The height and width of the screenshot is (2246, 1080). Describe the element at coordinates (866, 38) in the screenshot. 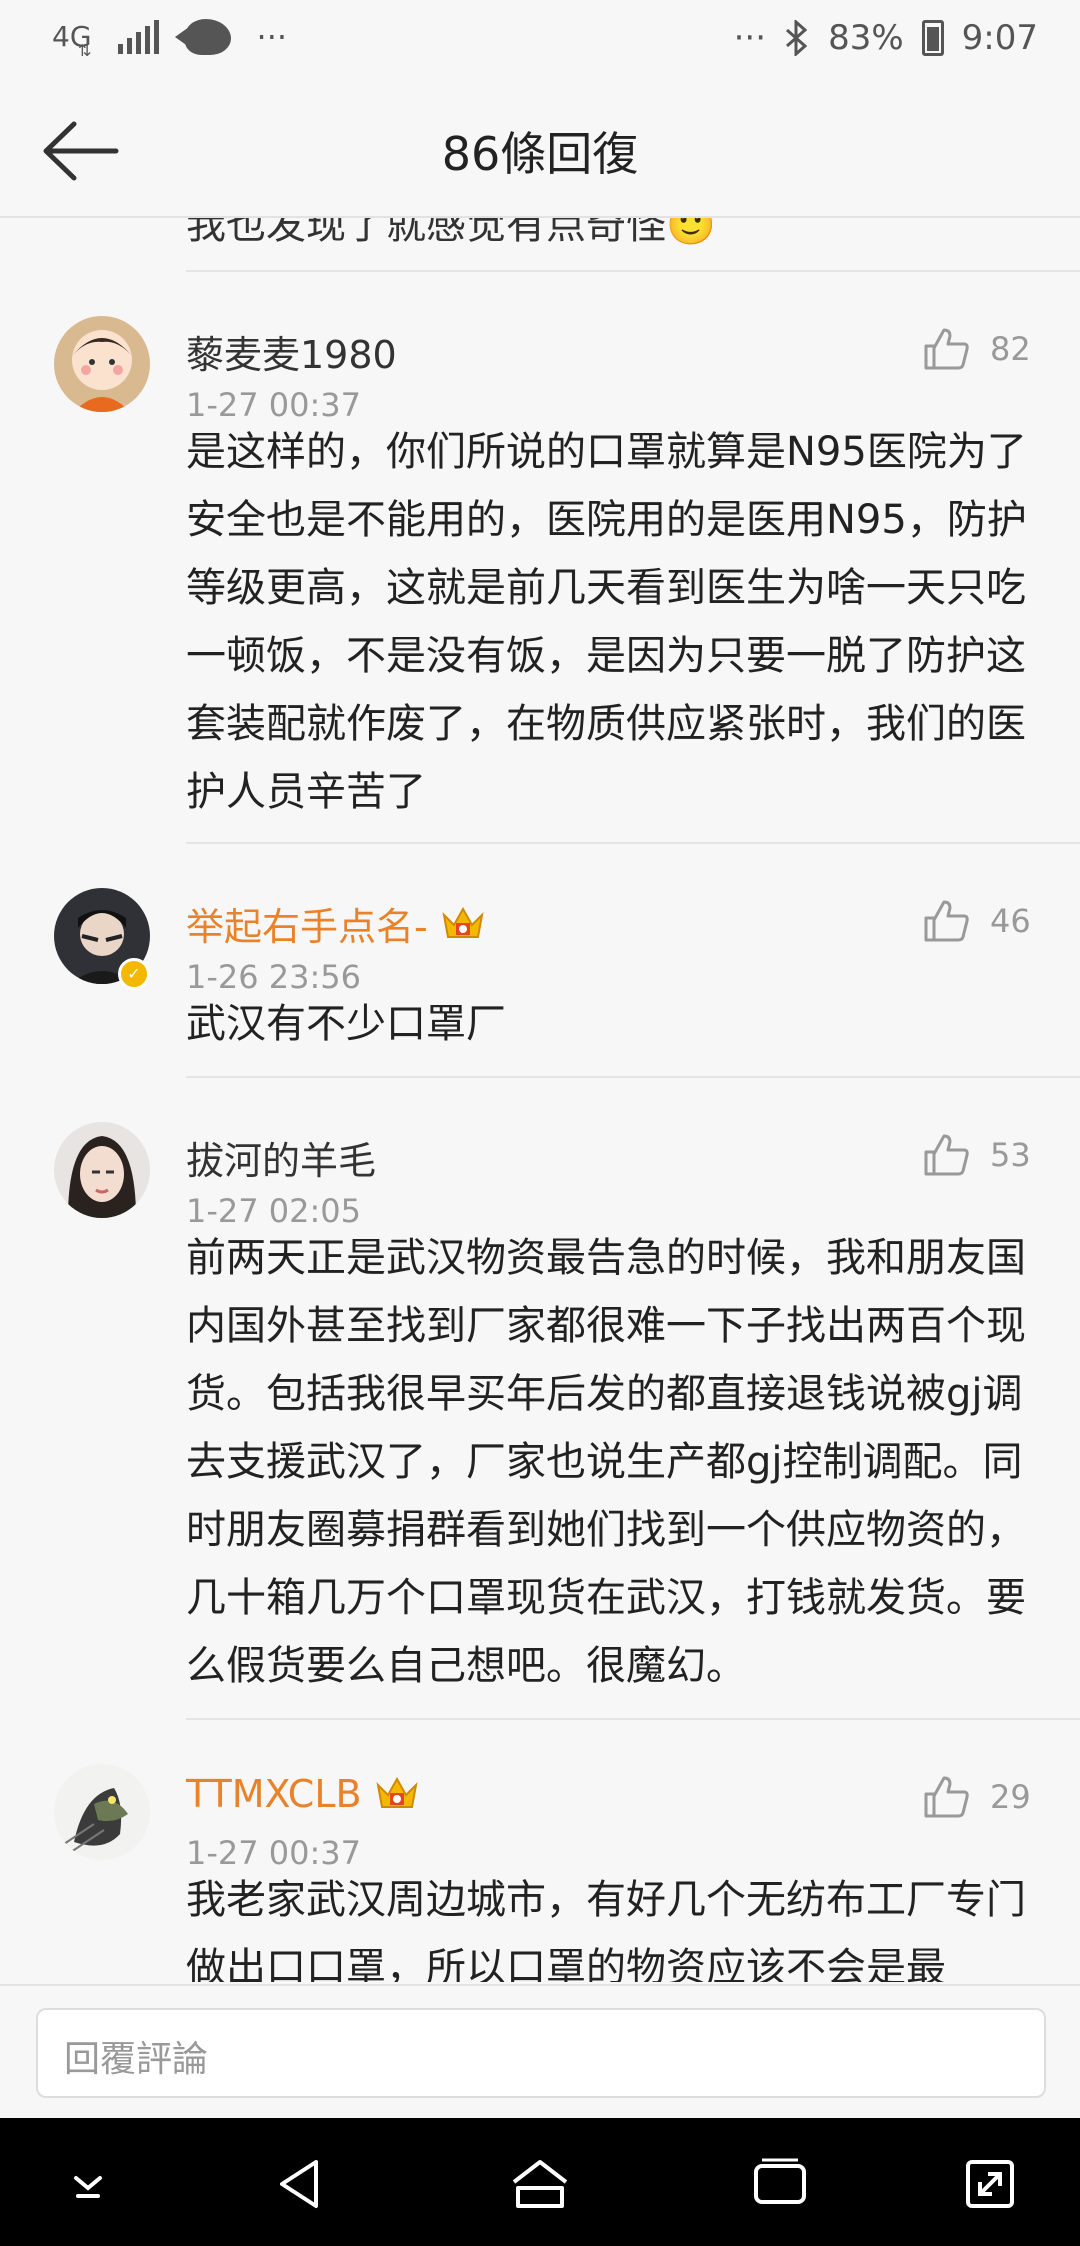

I see `battery-percent: 83%` at that location.